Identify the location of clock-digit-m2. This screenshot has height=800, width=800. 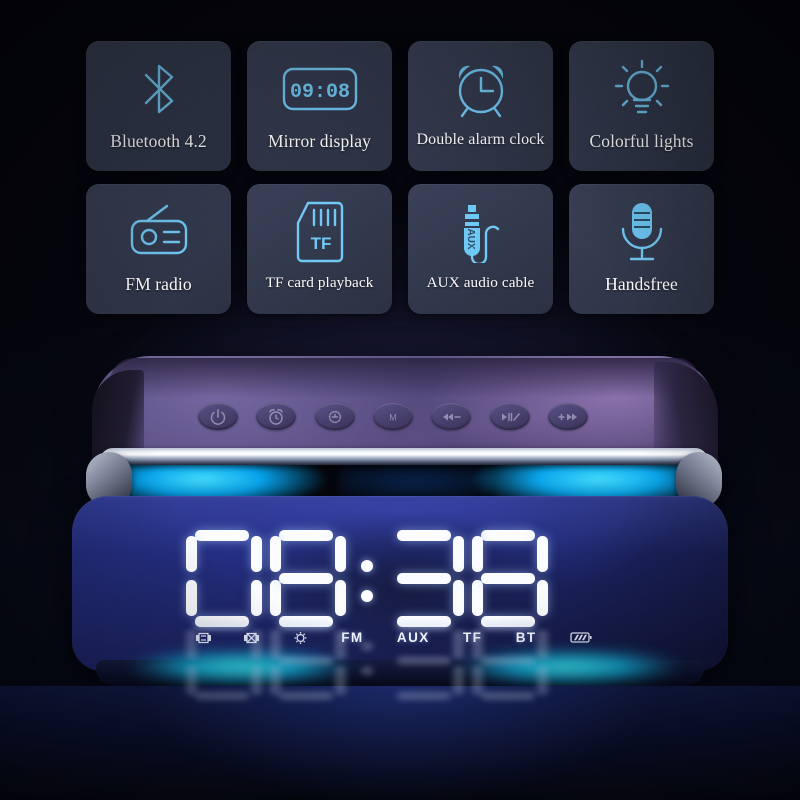
(510, 578).